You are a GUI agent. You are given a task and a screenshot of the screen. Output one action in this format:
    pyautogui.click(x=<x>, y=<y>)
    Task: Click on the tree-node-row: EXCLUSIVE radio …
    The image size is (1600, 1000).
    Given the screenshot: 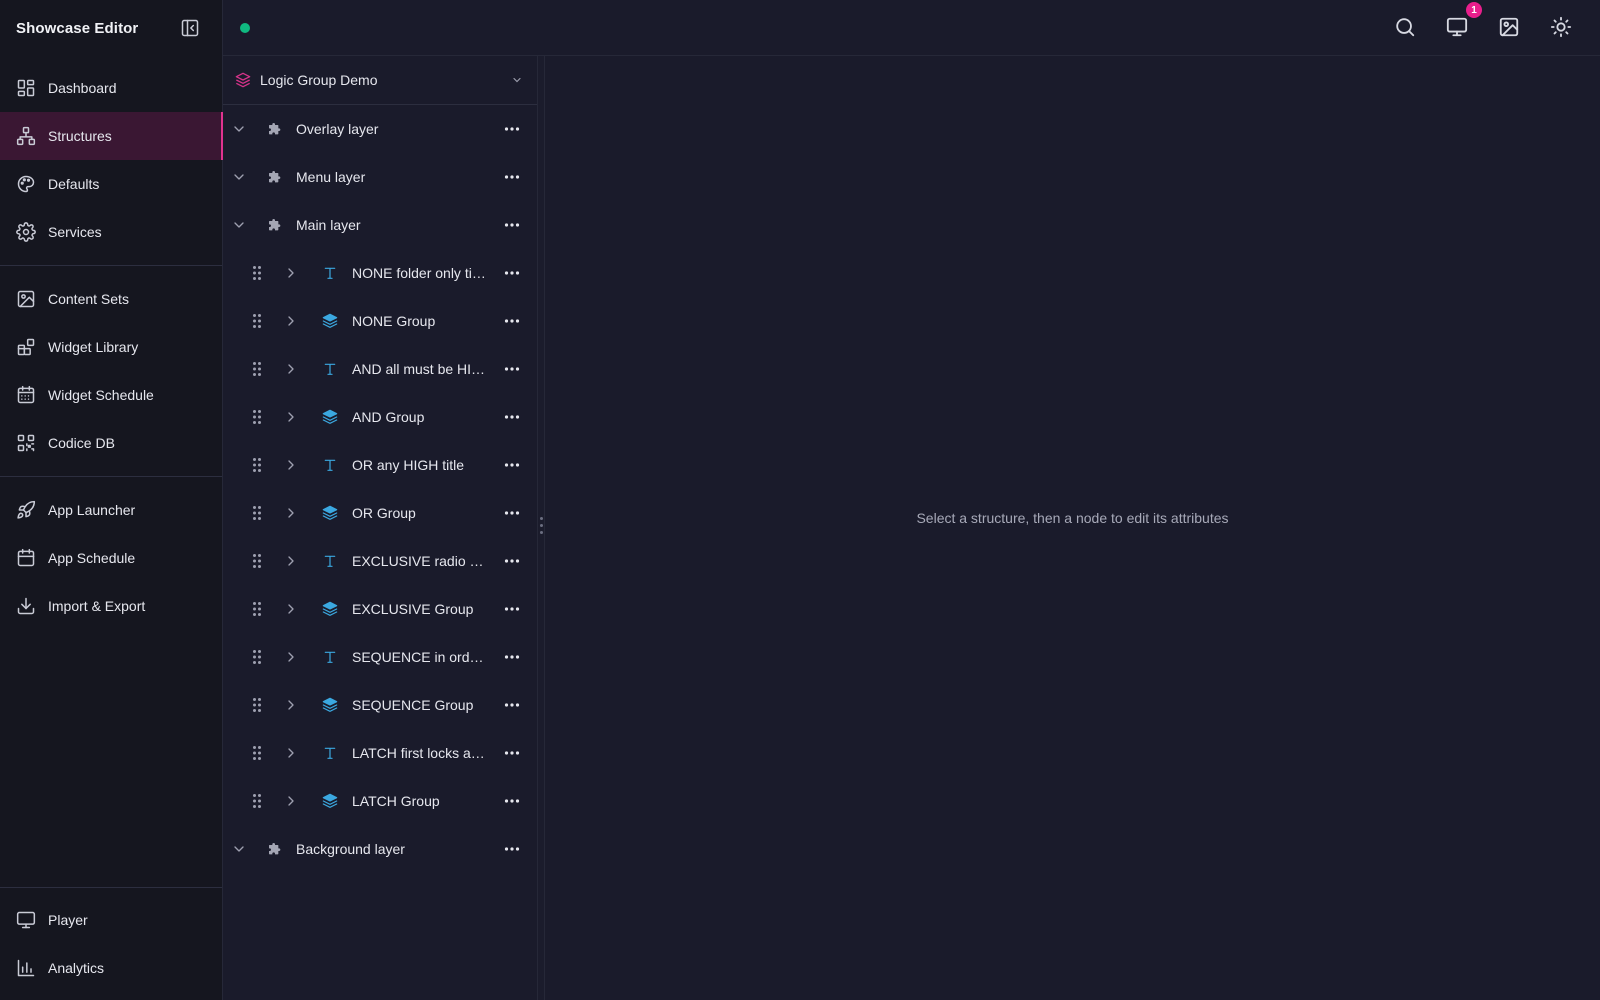 What is the action you would take?
    pyautogui.click(x=383, y=561)
    